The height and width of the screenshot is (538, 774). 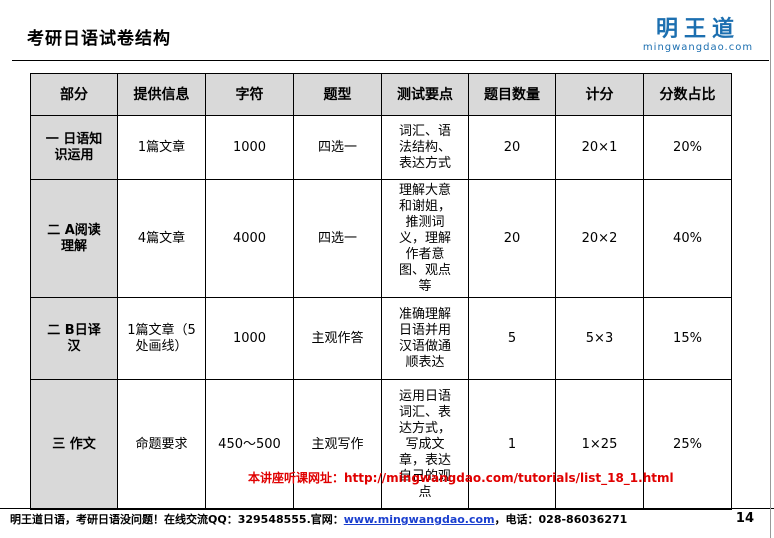 What do you see at coordinates (161, 444) in the screenshot?
I see `cell-info: 命题要求` at bounding box center [161, 444].